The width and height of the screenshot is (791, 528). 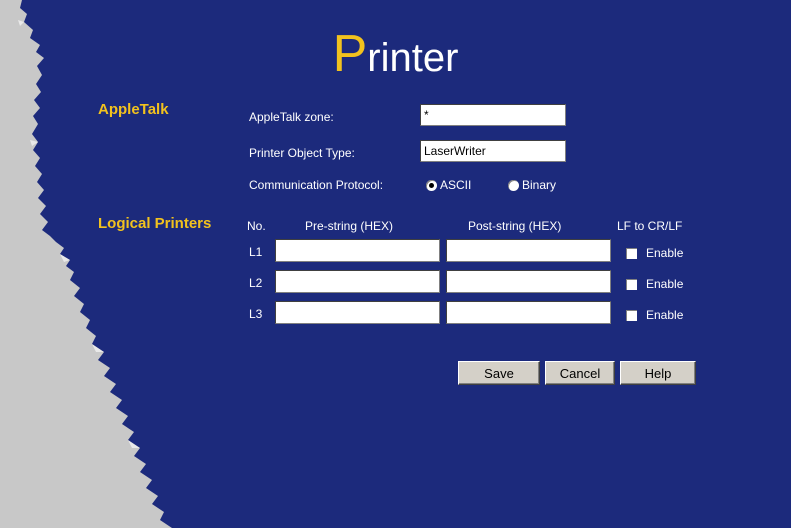 What do you see at coordinates (395, 54) in the screenshot?
I see `page-title: Printer` at bounding box center [395, 54].